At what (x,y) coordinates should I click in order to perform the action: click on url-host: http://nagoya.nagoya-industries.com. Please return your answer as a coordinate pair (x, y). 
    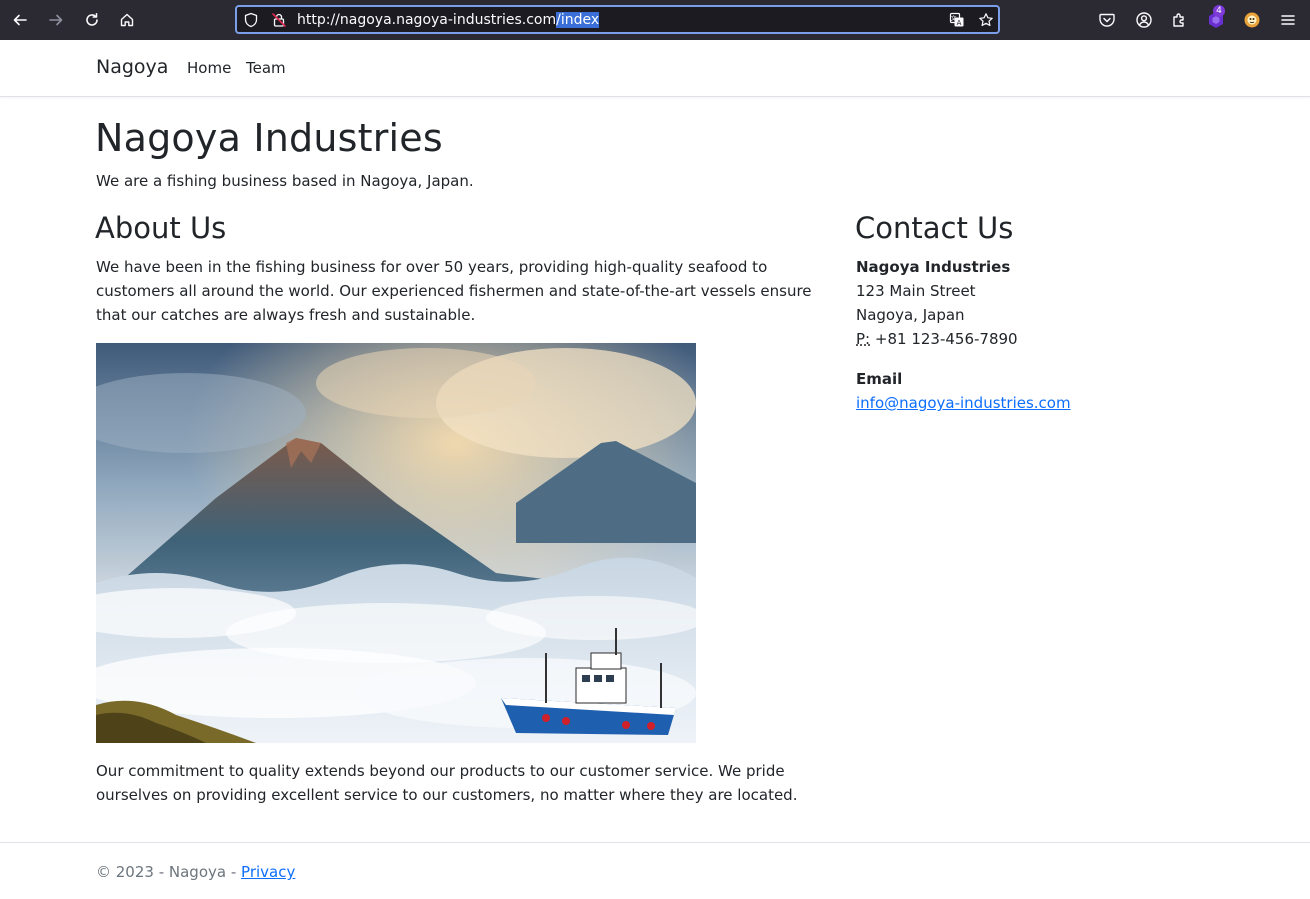
    Looking at the image, I should click on (427, 20).